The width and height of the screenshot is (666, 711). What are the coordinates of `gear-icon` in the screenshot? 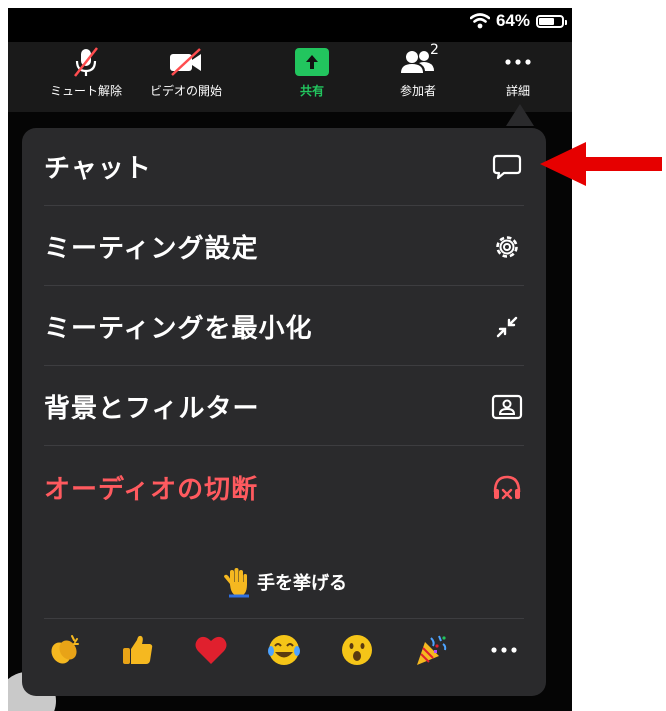 It's located at (507, 247).